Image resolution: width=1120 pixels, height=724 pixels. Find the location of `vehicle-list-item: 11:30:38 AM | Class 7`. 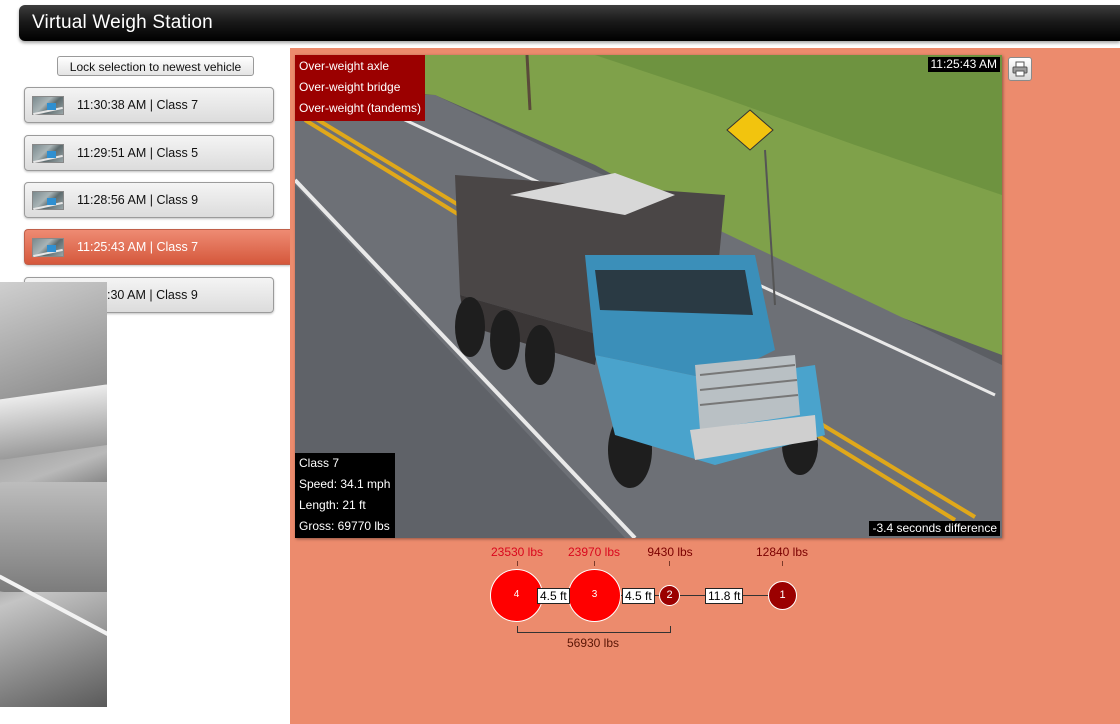

vehicle-list-item: 11:30:38 AM | Class 7 is located at coordinates (149, 105).